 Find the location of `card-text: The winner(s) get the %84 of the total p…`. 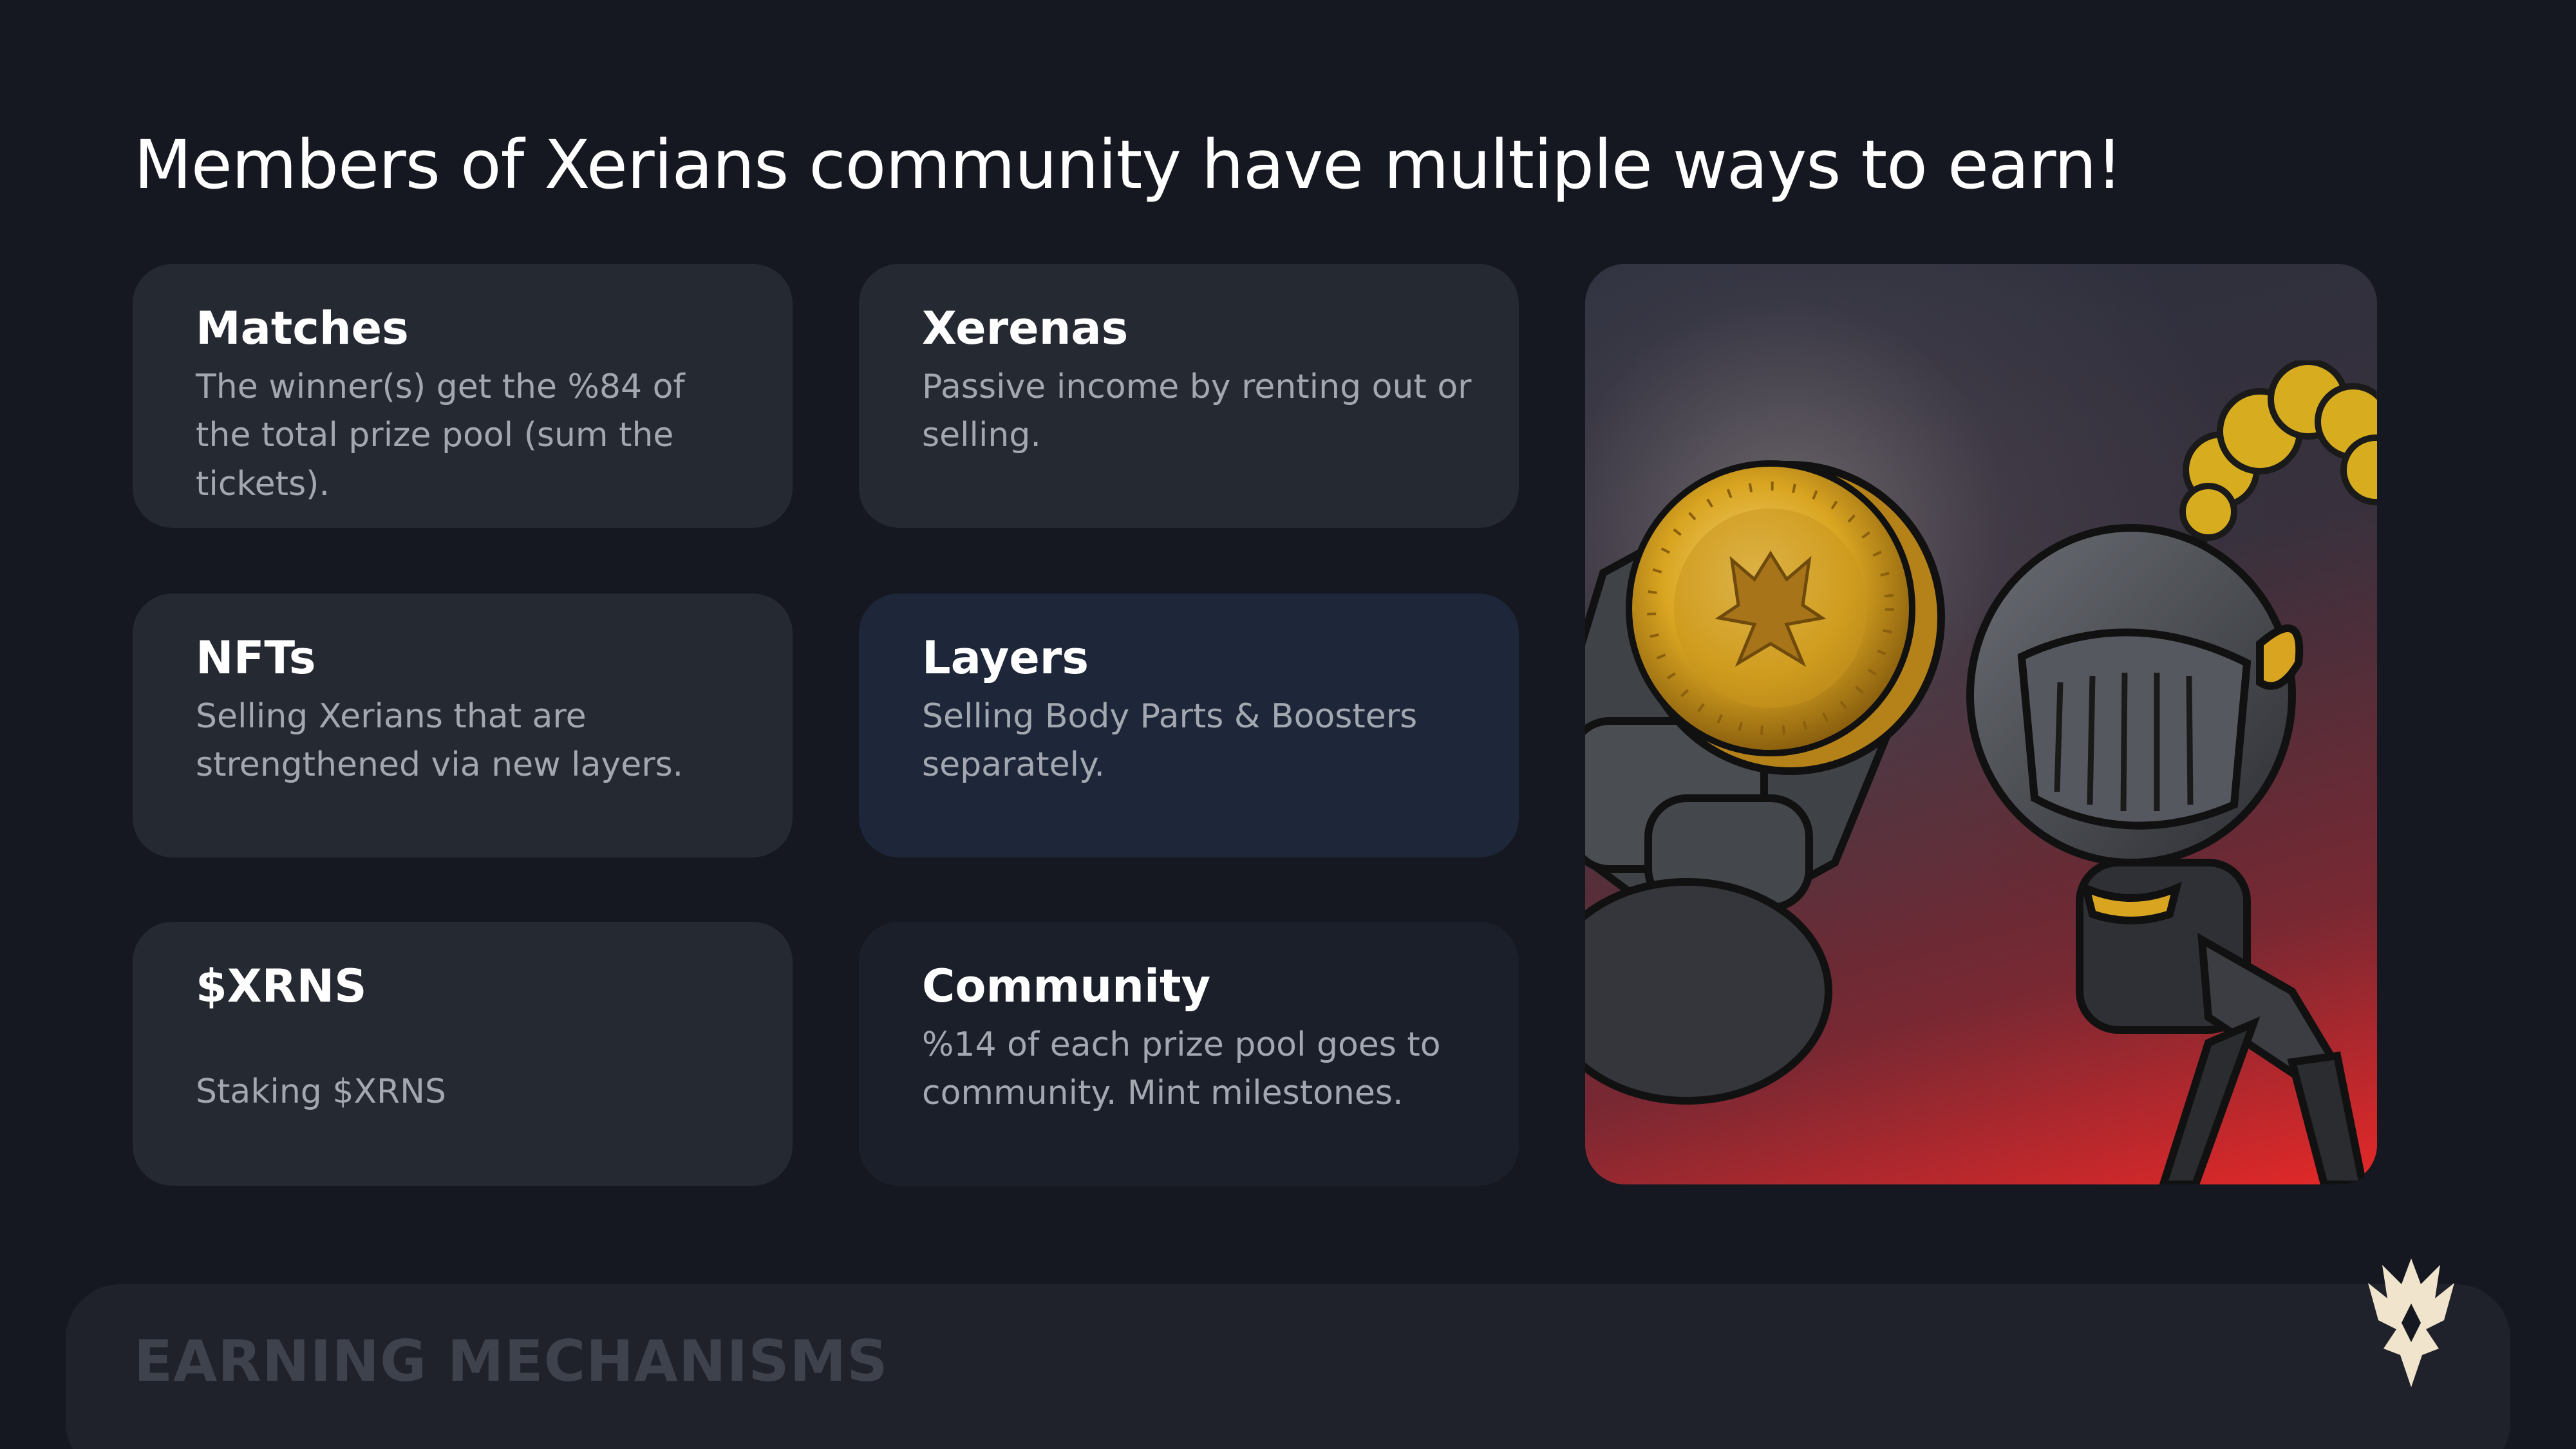

card-text: The winner(s) get the %84 of the total p… is located at coordinates (440, 435).